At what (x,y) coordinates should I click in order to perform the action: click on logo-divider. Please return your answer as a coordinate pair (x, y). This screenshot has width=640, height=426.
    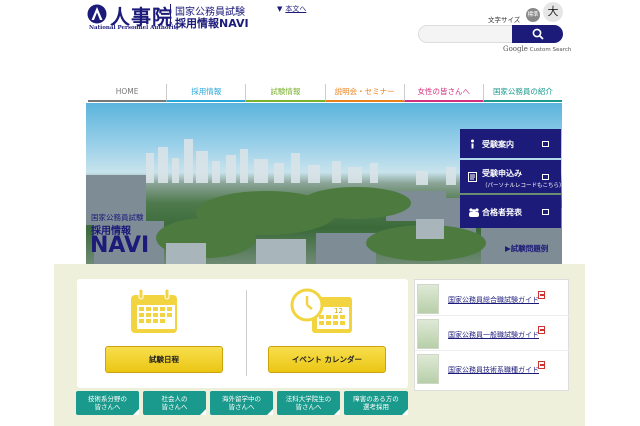
    Looking at the image, I should click on (170, 15).